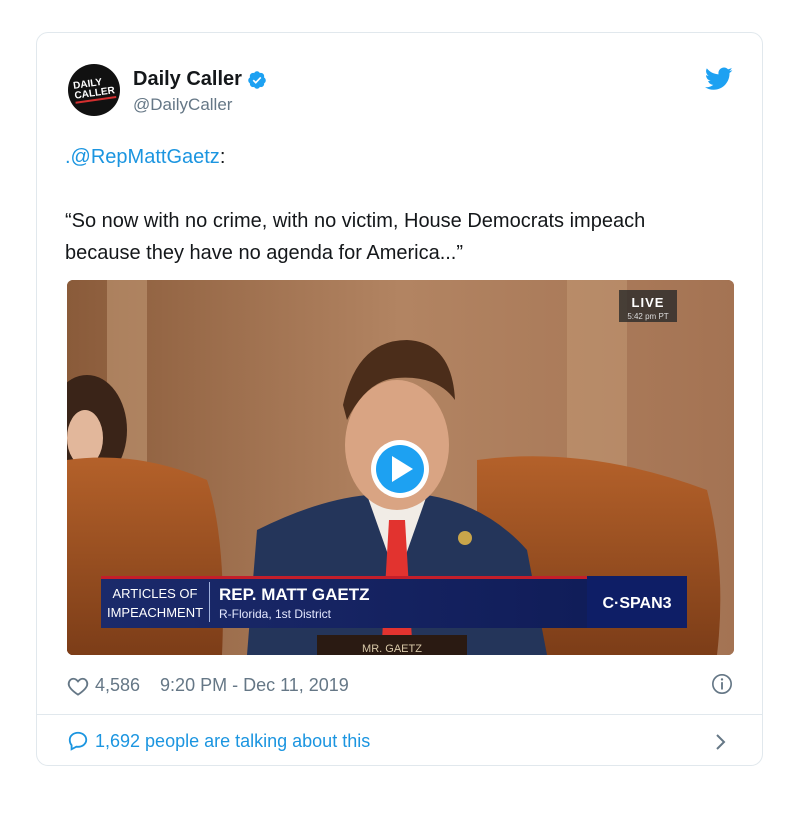 This screenshot has width=799, height=817. I want to click on play-icon, so click(400, 469).